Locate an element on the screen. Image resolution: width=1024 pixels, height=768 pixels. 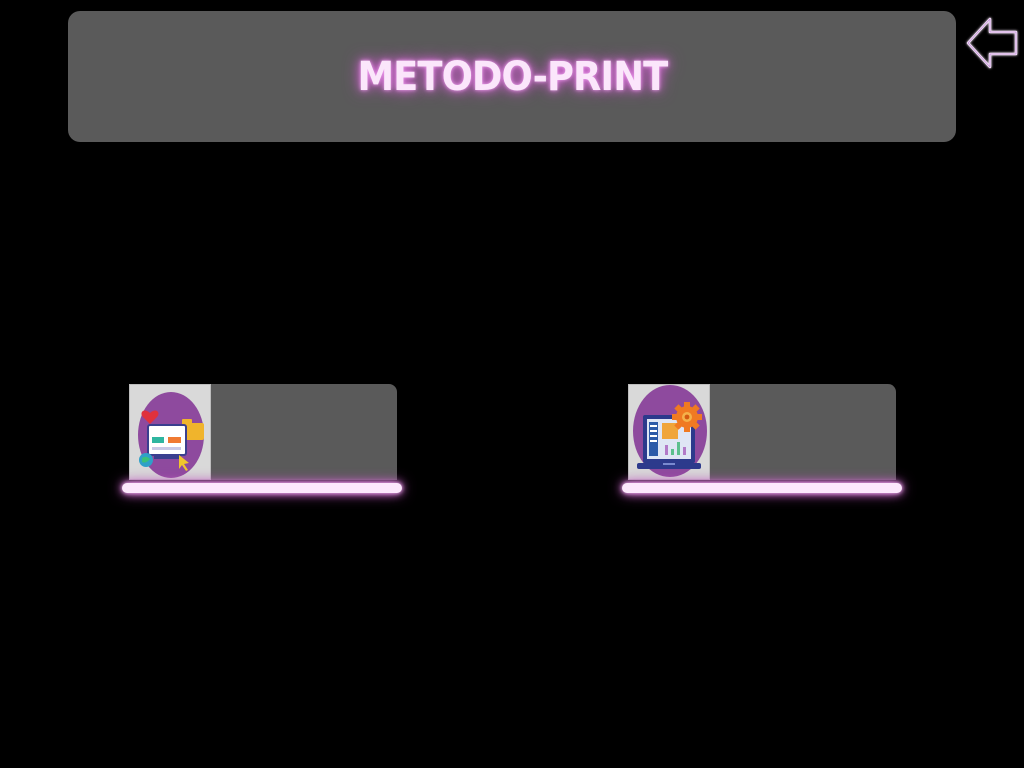
back-button is located at coordinates (992, 43).